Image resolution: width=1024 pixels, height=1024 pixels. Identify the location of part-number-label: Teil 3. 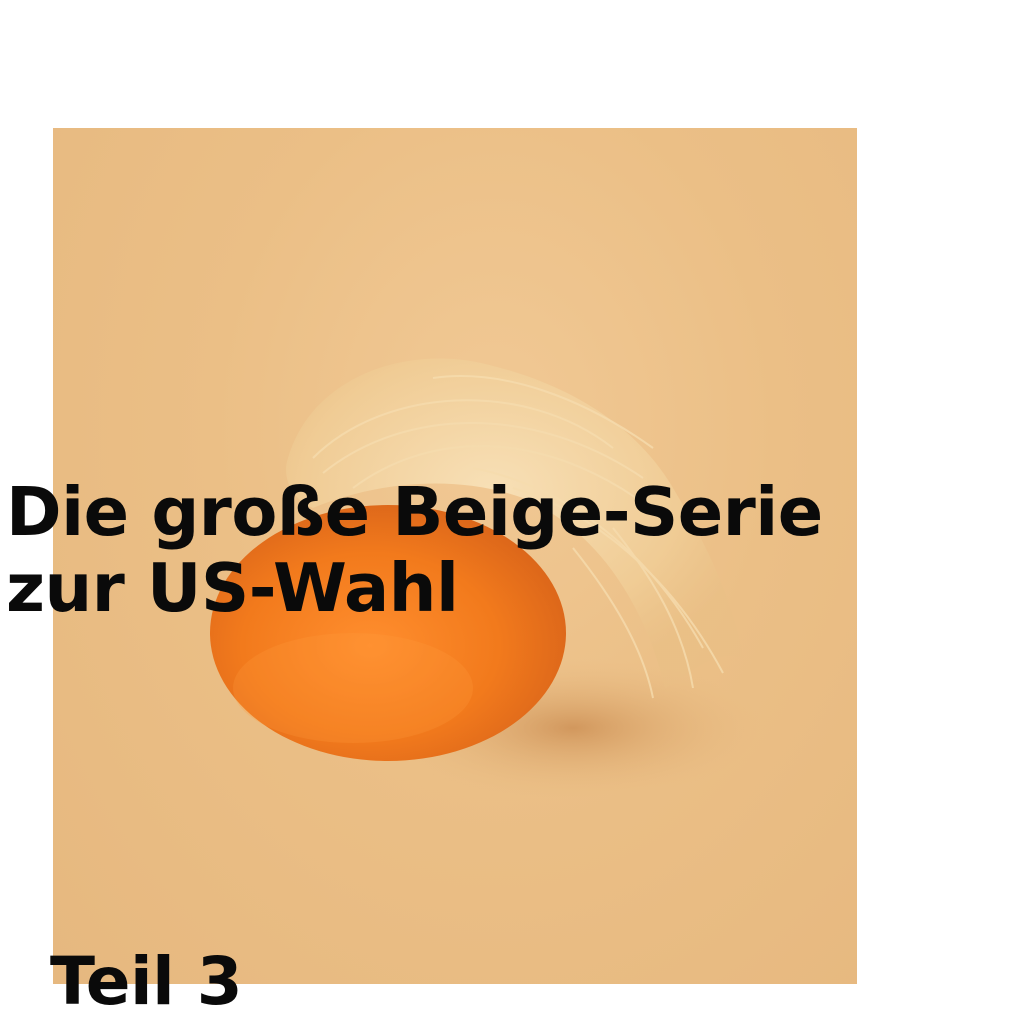
(146, 981).